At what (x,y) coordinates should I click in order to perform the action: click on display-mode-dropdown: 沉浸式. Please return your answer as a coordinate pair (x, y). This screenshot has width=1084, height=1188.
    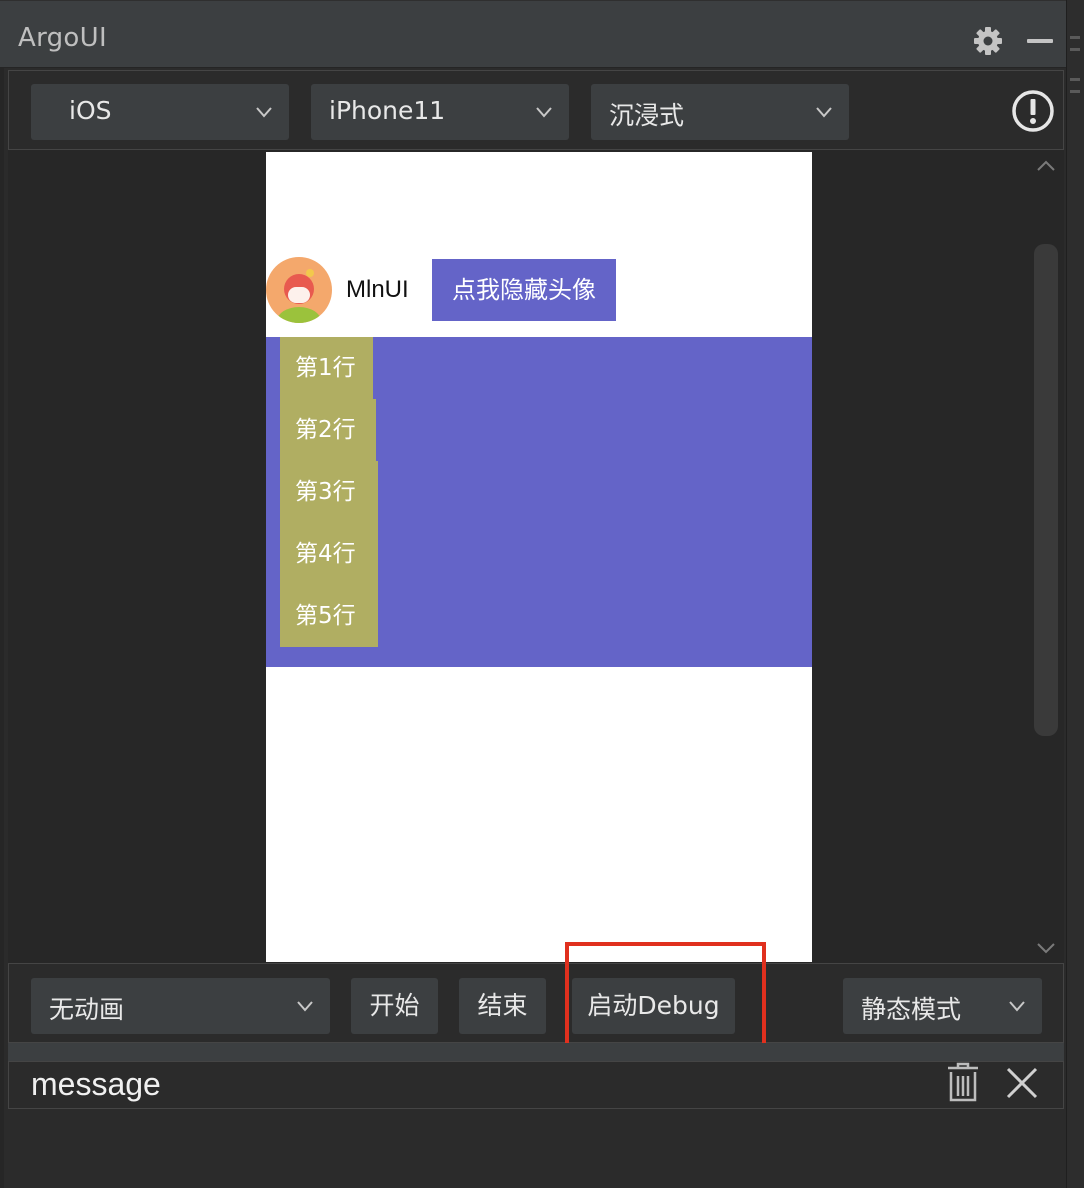
    Looking at the image, I should click on (720, 112).